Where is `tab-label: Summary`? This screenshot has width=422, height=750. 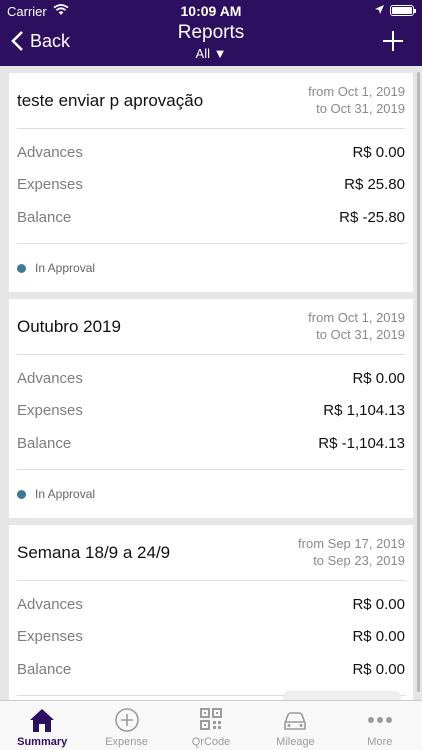
tab-label: Summary is located at coordinates (42, 742).